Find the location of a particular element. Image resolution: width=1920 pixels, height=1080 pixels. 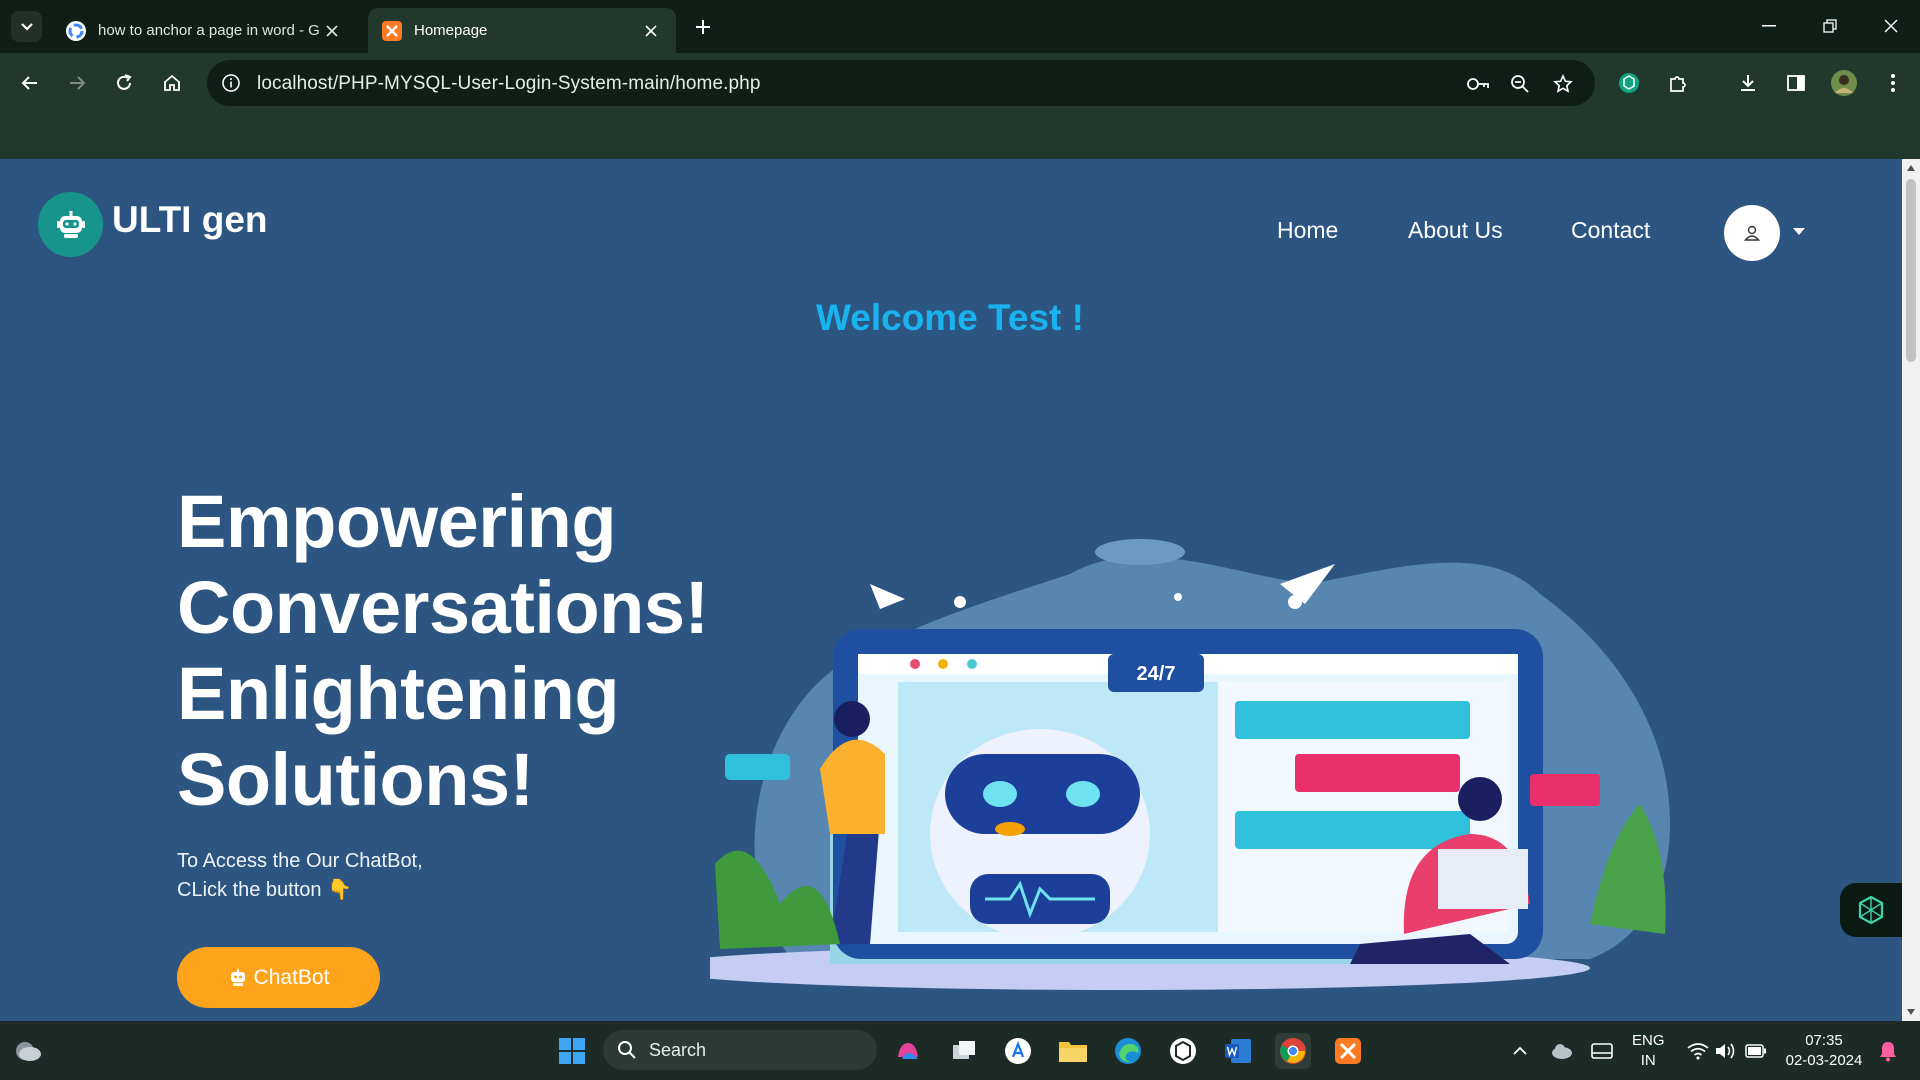

tab-title: Homepage is located at coordinates (451, 30).